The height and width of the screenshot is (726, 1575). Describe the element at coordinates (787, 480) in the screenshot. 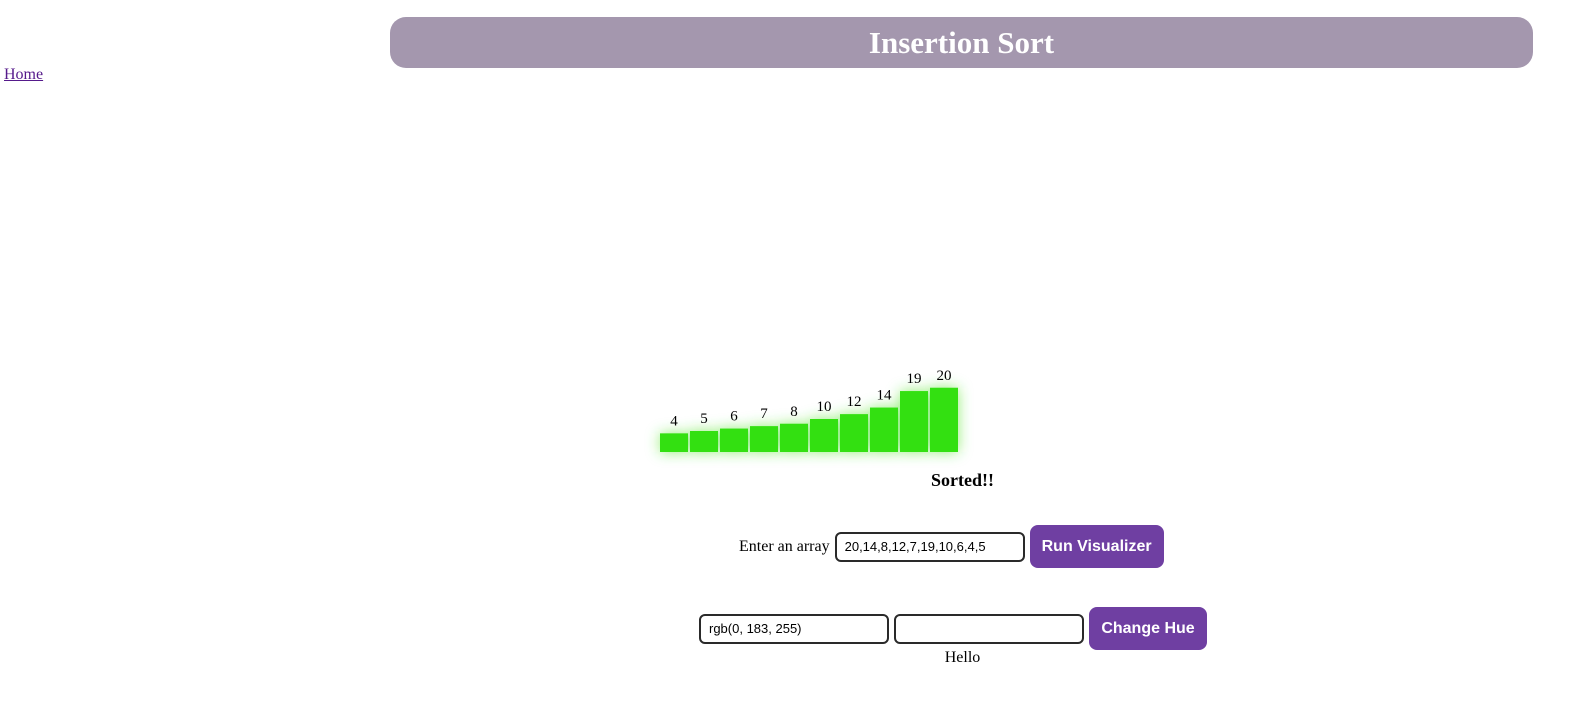

I see `status-wrap: Sorted!!` at that location.